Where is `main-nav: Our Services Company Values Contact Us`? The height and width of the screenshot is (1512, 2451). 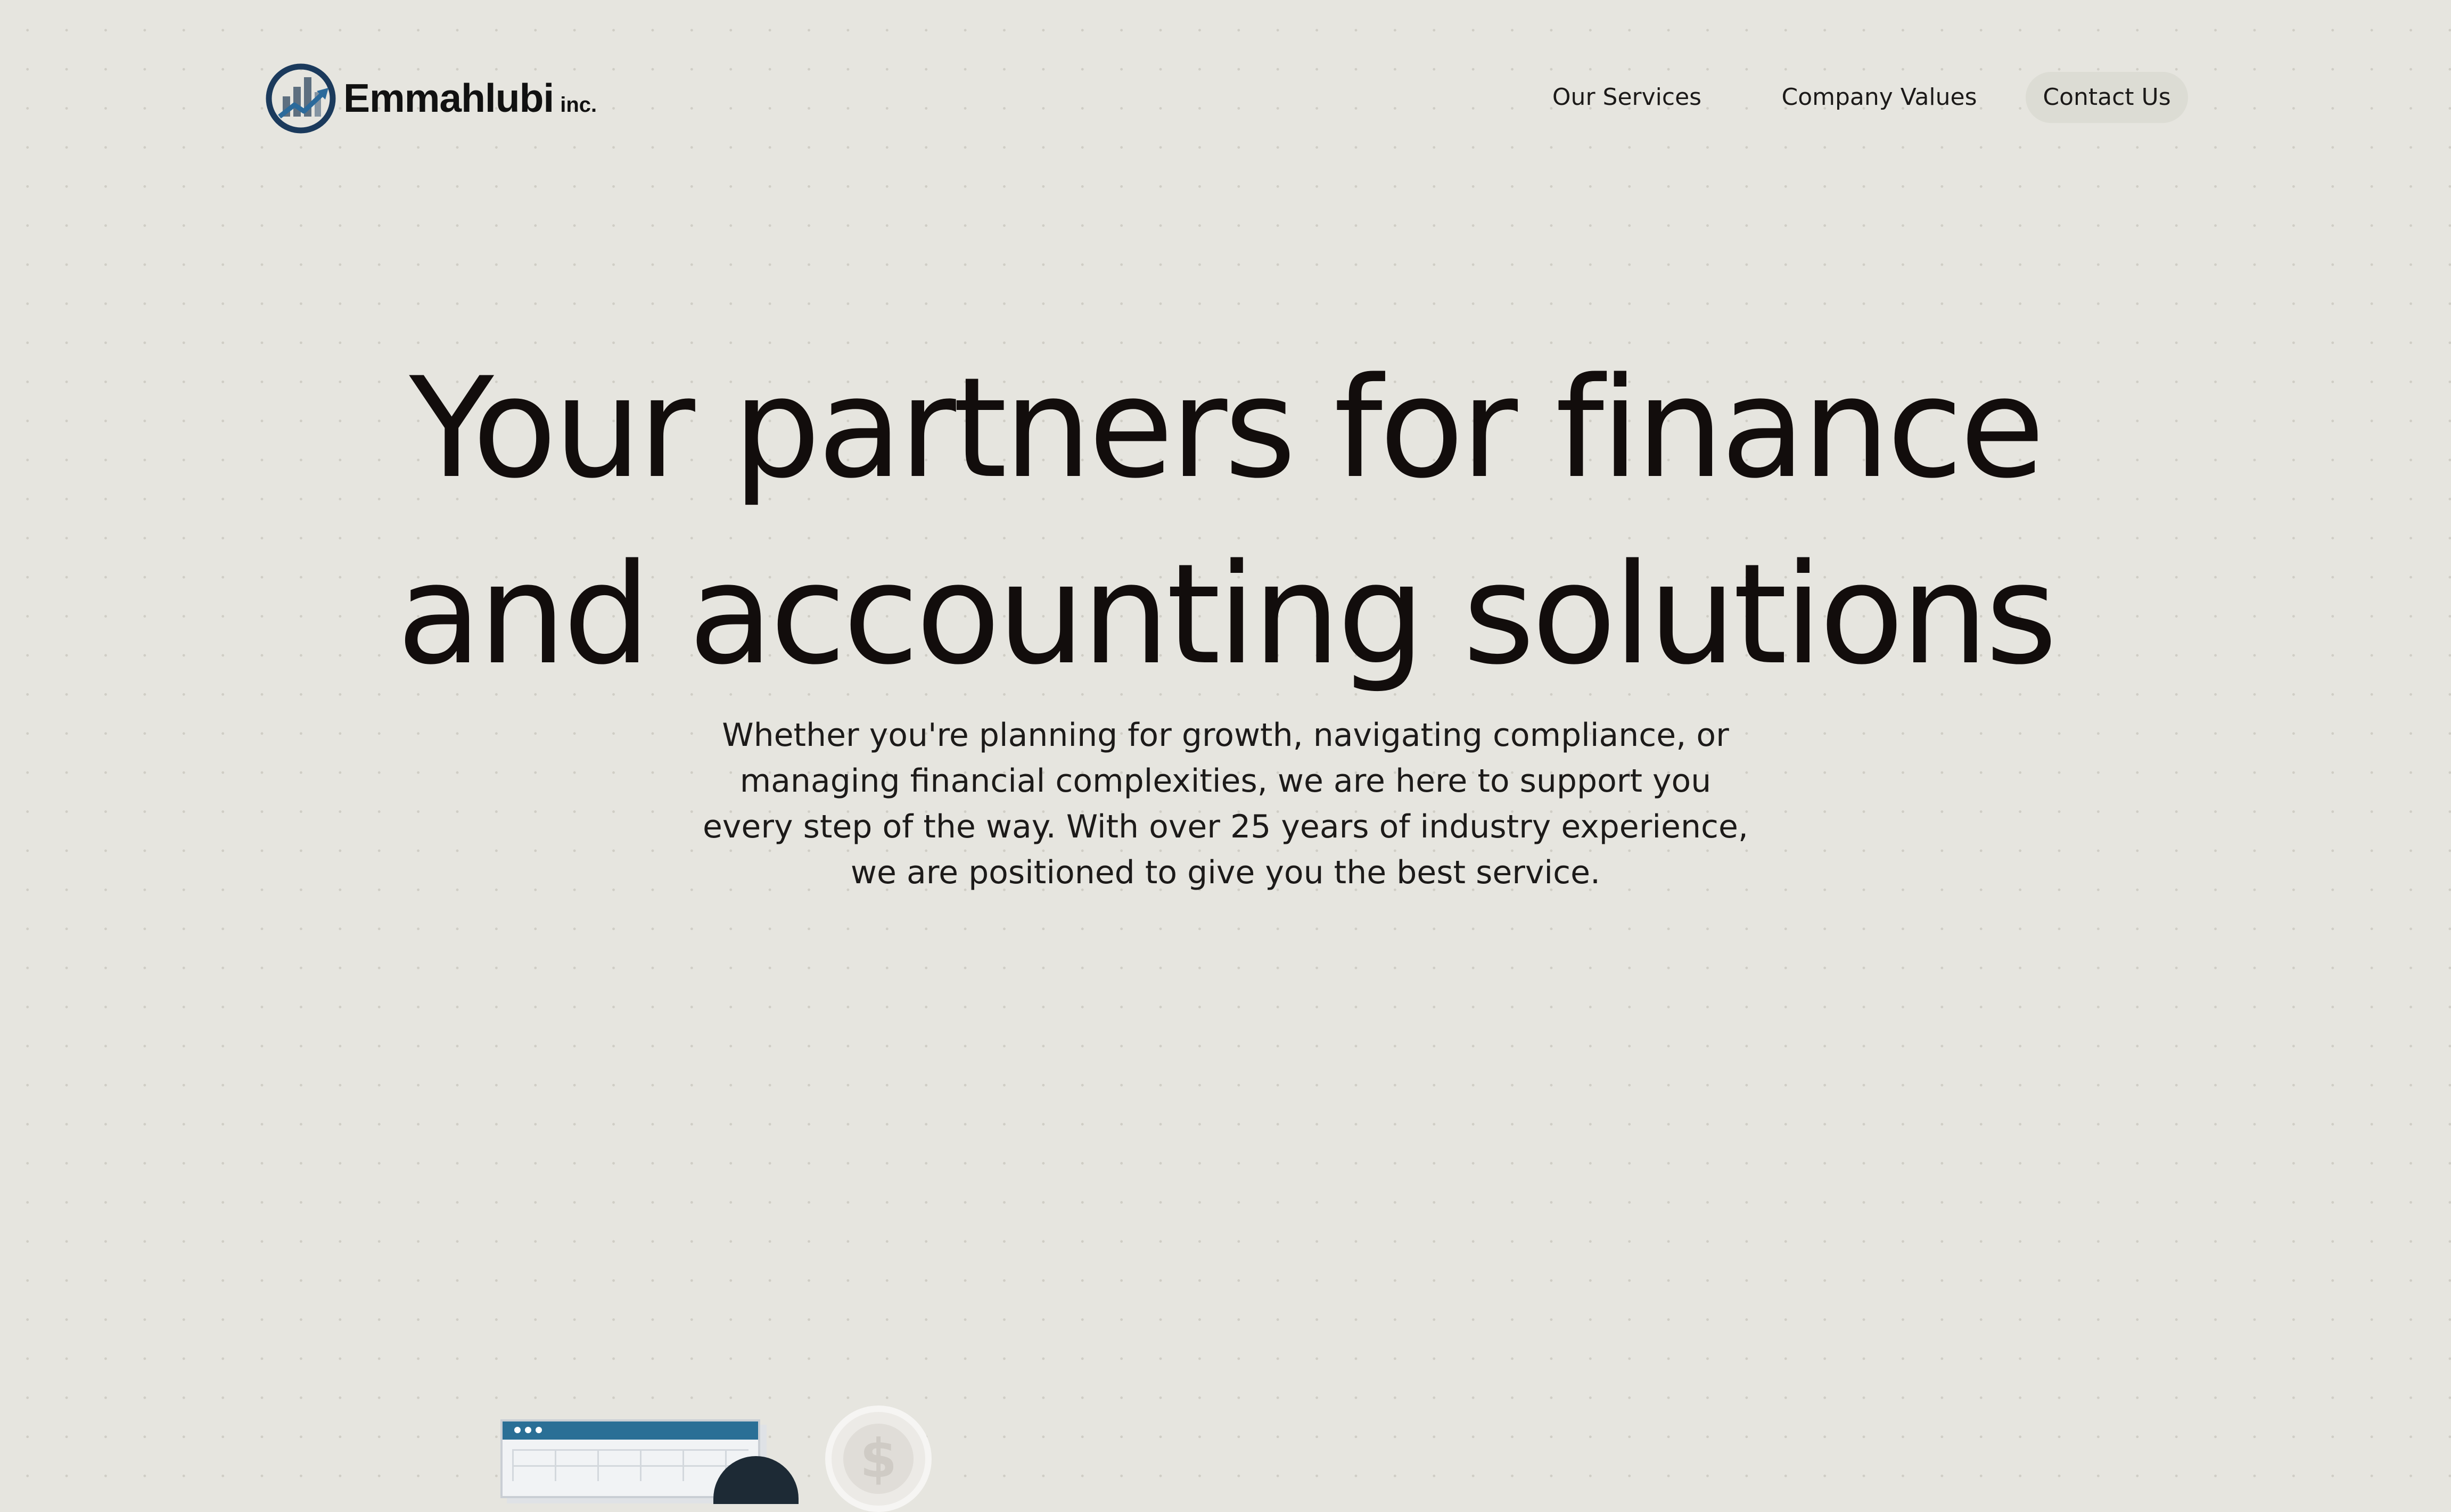
main-nav: Our Services Company Values Contact Us is located at coordinates (1858, 97).